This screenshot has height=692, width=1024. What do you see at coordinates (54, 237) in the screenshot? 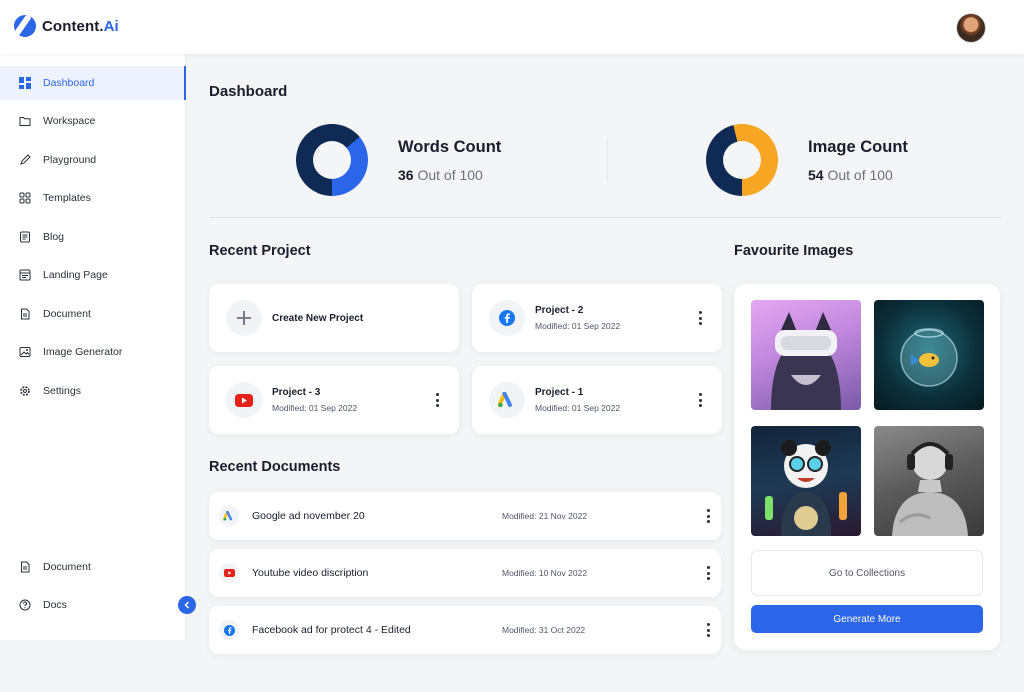
I see `sidebar-item-label: Blog` at bounding box center [54, 237].